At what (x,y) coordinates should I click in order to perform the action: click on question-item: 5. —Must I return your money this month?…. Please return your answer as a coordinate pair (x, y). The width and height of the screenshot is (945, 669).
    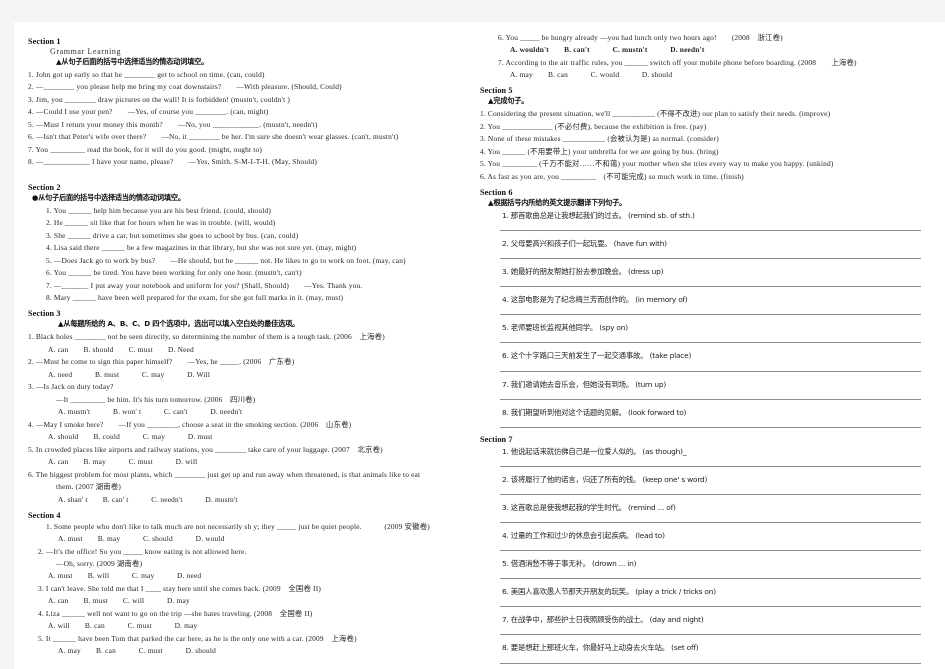
    Looking at the image, I should click on (173, 124).